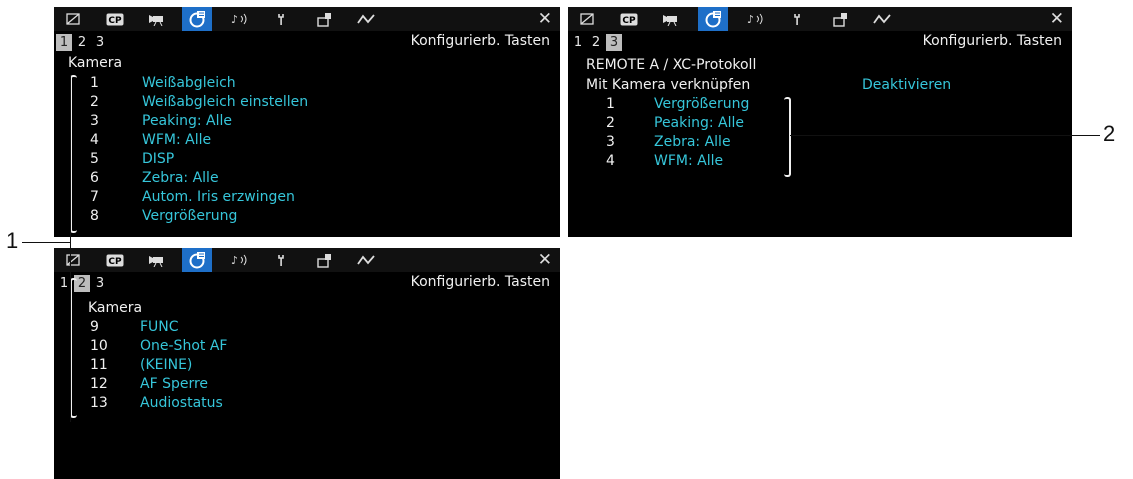 This screenshot has height=479, width=1133. Describe the element at coordinates (99, 346) in the screenshot. I see `item-number: 10` at that location.